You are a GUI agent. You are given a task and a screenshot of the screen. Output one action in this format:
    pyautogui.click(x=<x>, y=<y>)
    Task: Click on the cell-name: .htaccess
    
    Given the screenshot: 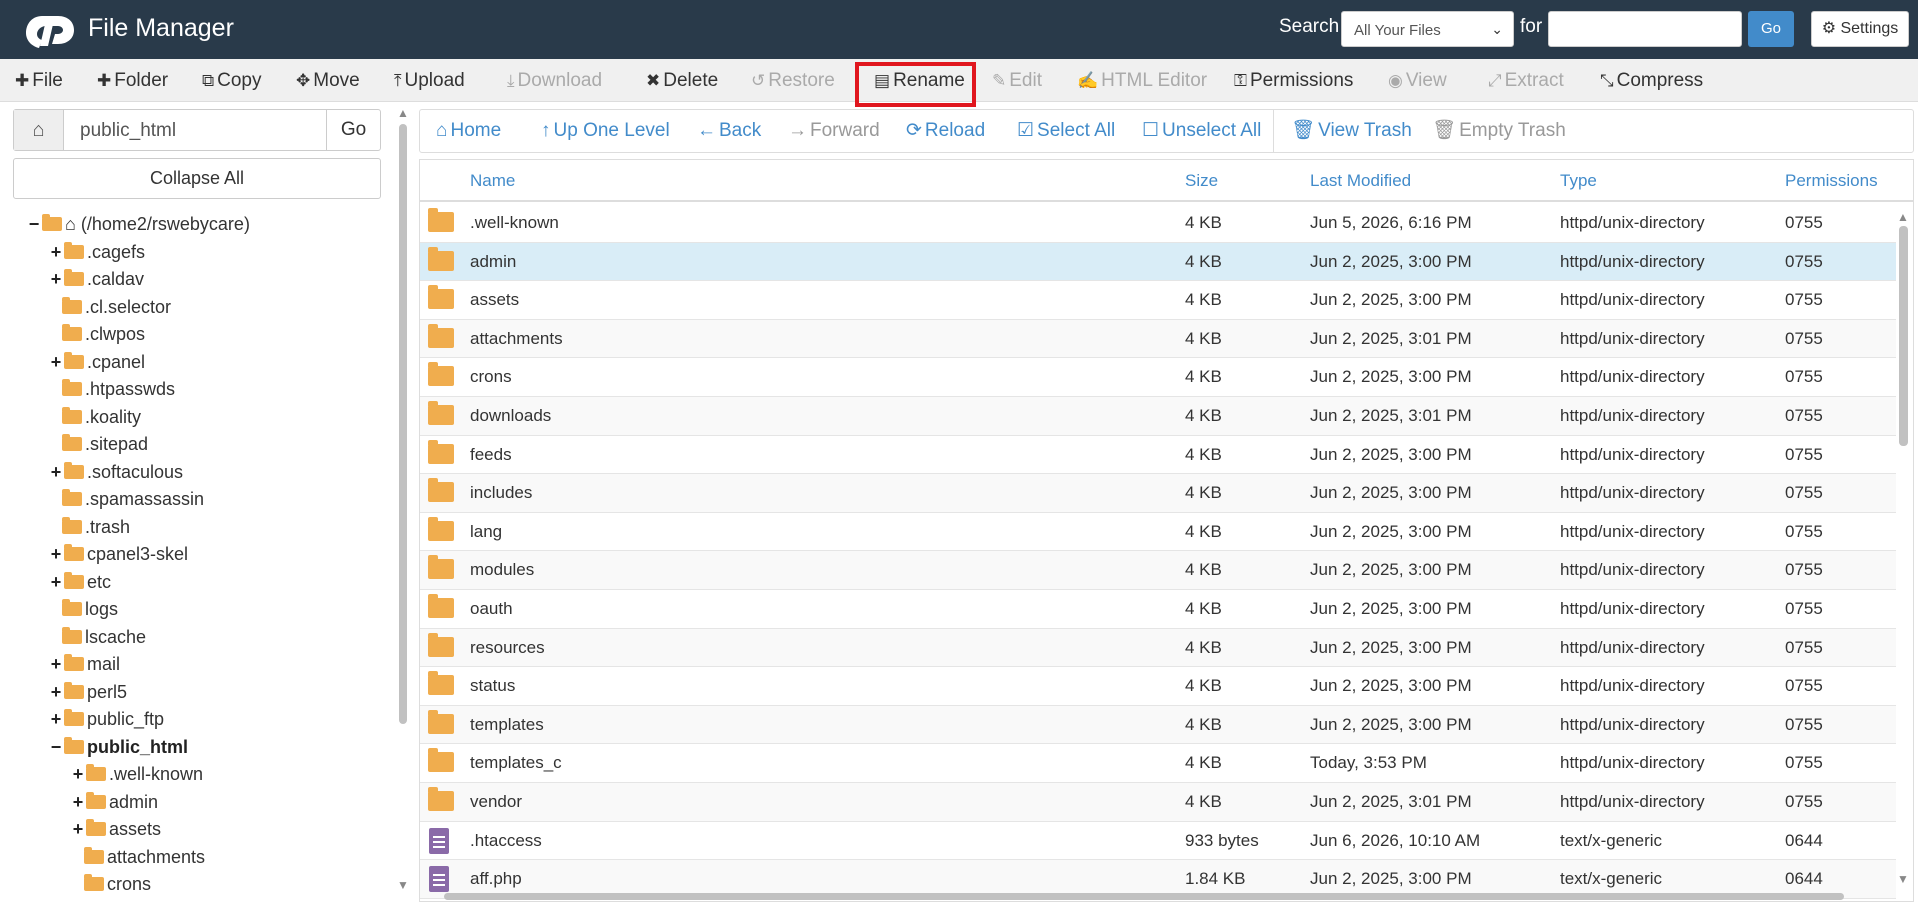 What is the action you would take?
    pyautogui.click(x=506, y=841)
    